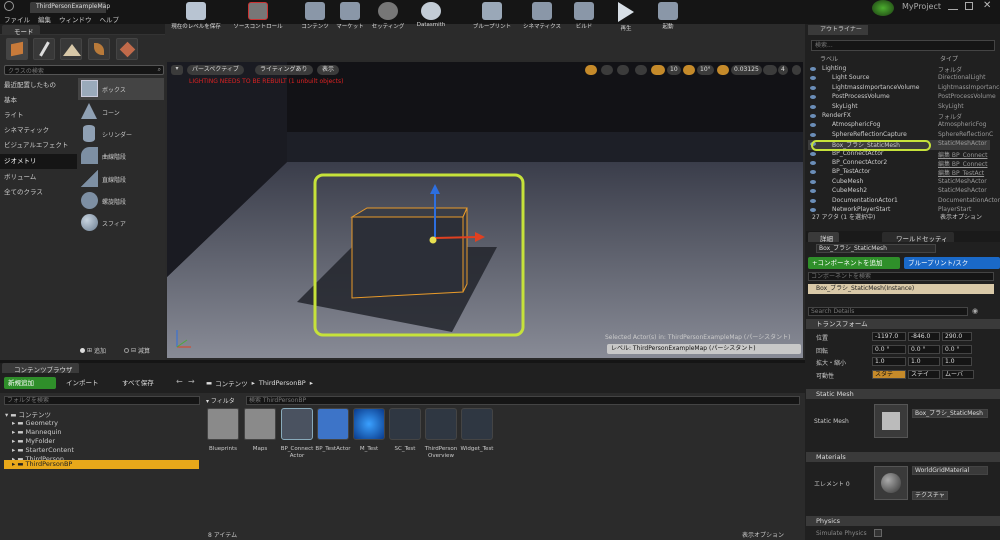 This screenshot has height=540, width=1000. I want to click on modes-tab: モード, so click(21, 30).